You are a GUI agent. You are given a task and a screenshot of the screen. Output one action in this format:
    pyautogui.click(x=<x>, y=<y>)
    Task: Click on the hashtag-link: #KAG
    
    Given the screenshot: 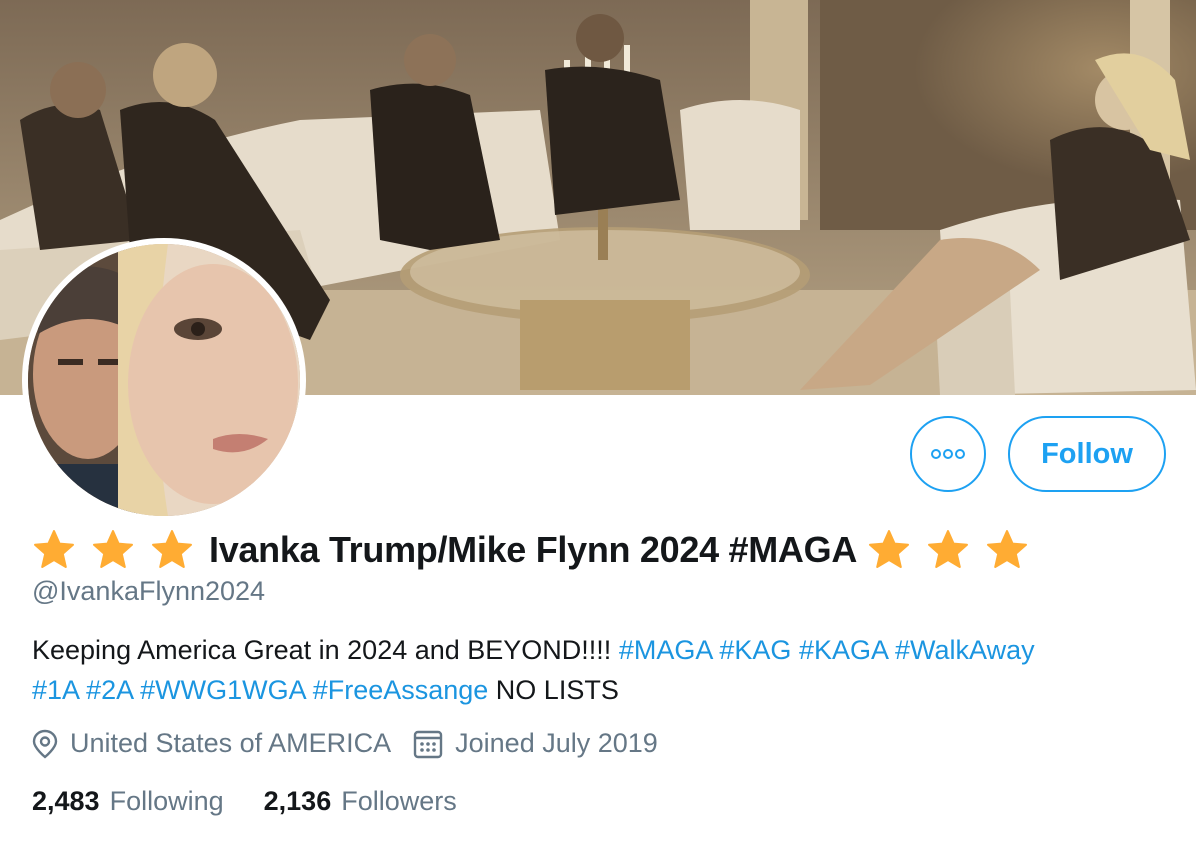 What is the action you would take?
    pyautogui.click(x=755, y=650)
    